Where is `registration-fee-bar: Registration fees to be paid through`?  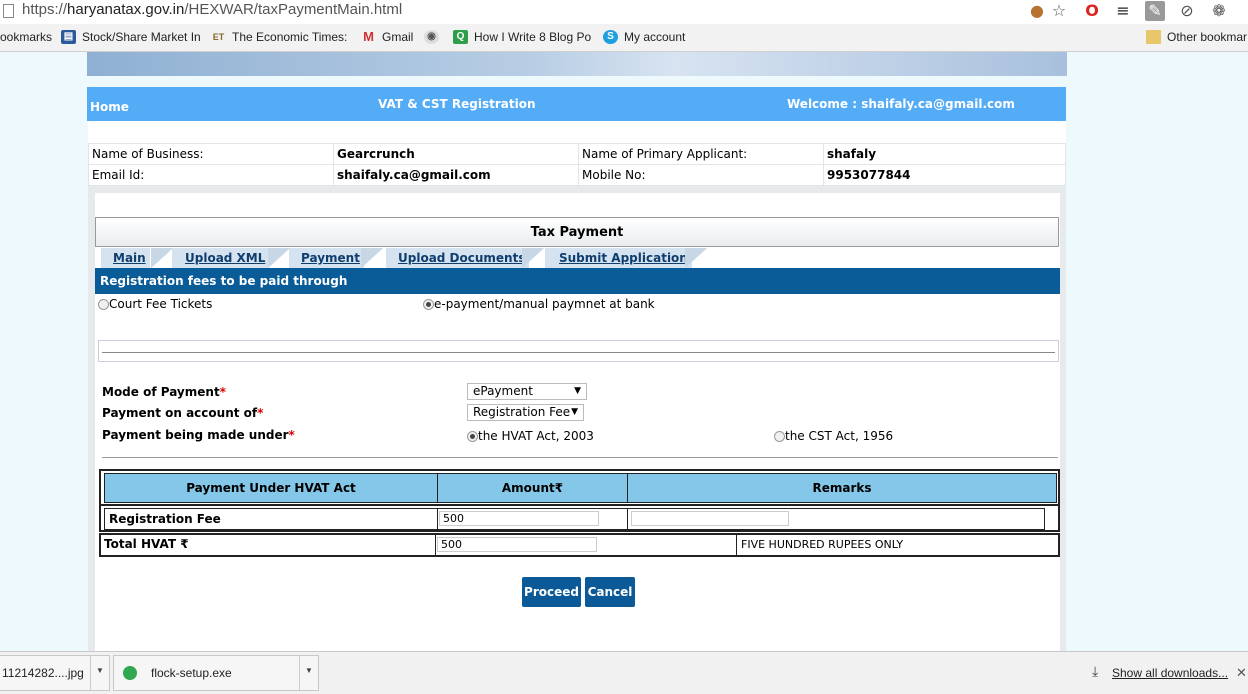
registration-fee-bar: Registration fees to be paid through is located at coordinates (577, 281).